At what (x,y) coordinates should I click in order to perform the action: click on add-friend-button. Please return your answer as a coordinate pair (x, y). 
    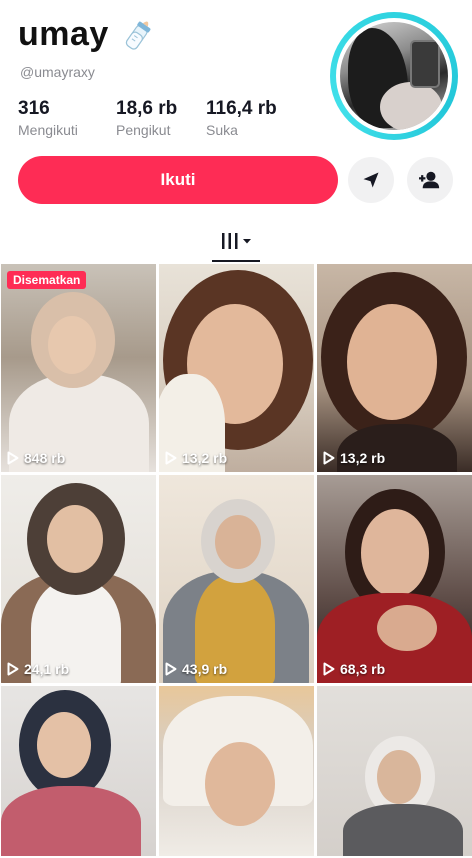
    Looking at the image, I should click on (430, 180).